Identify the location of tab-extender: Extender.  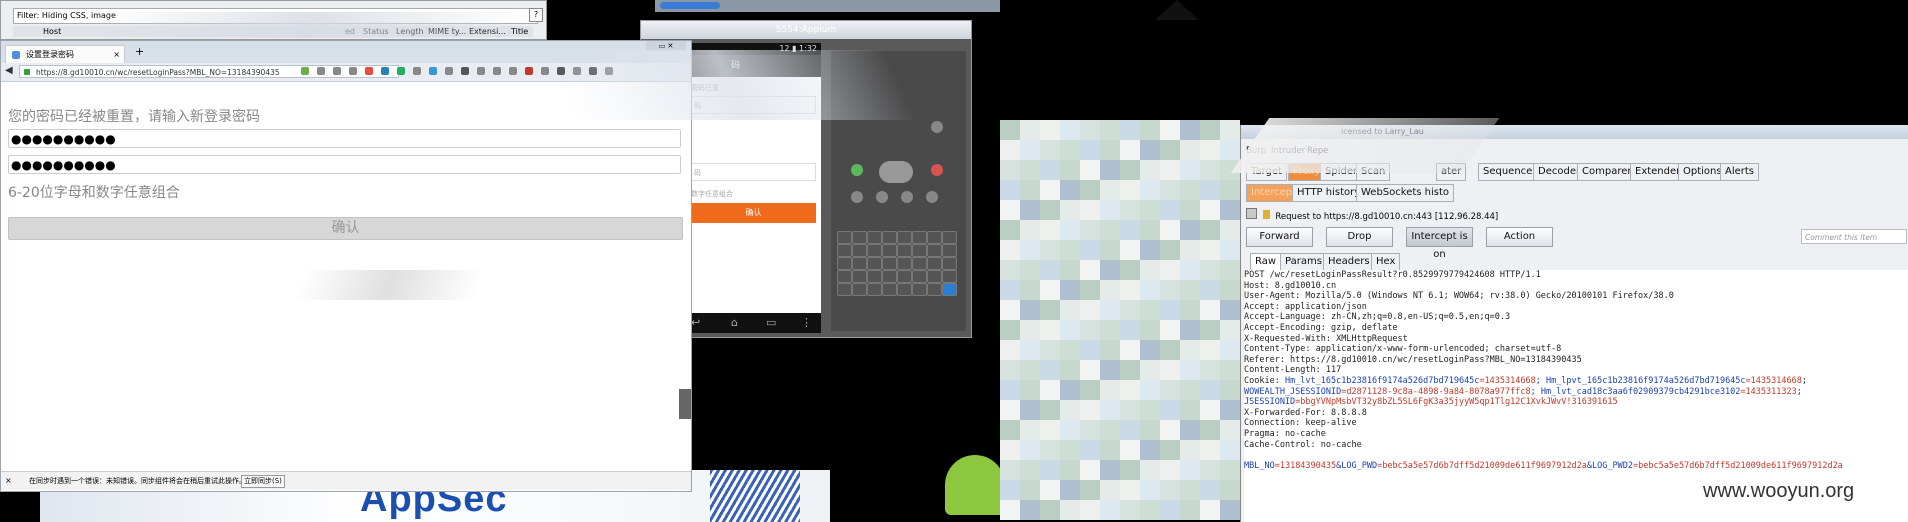
(1658, 172).